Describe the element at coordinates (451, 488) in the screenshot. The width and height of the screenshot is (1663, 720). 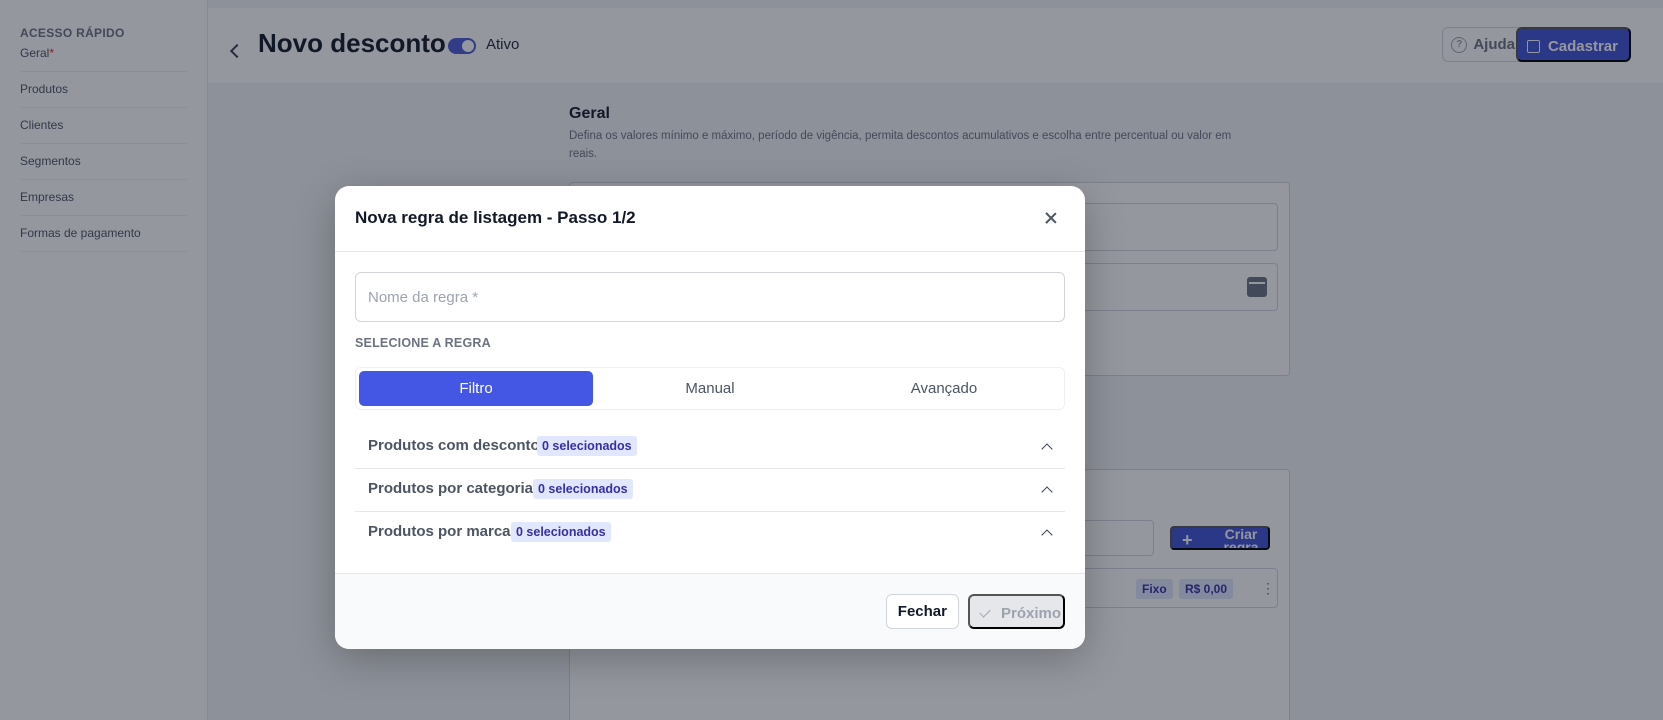
I see `accordion-label: Produtos por categoria` at that location.